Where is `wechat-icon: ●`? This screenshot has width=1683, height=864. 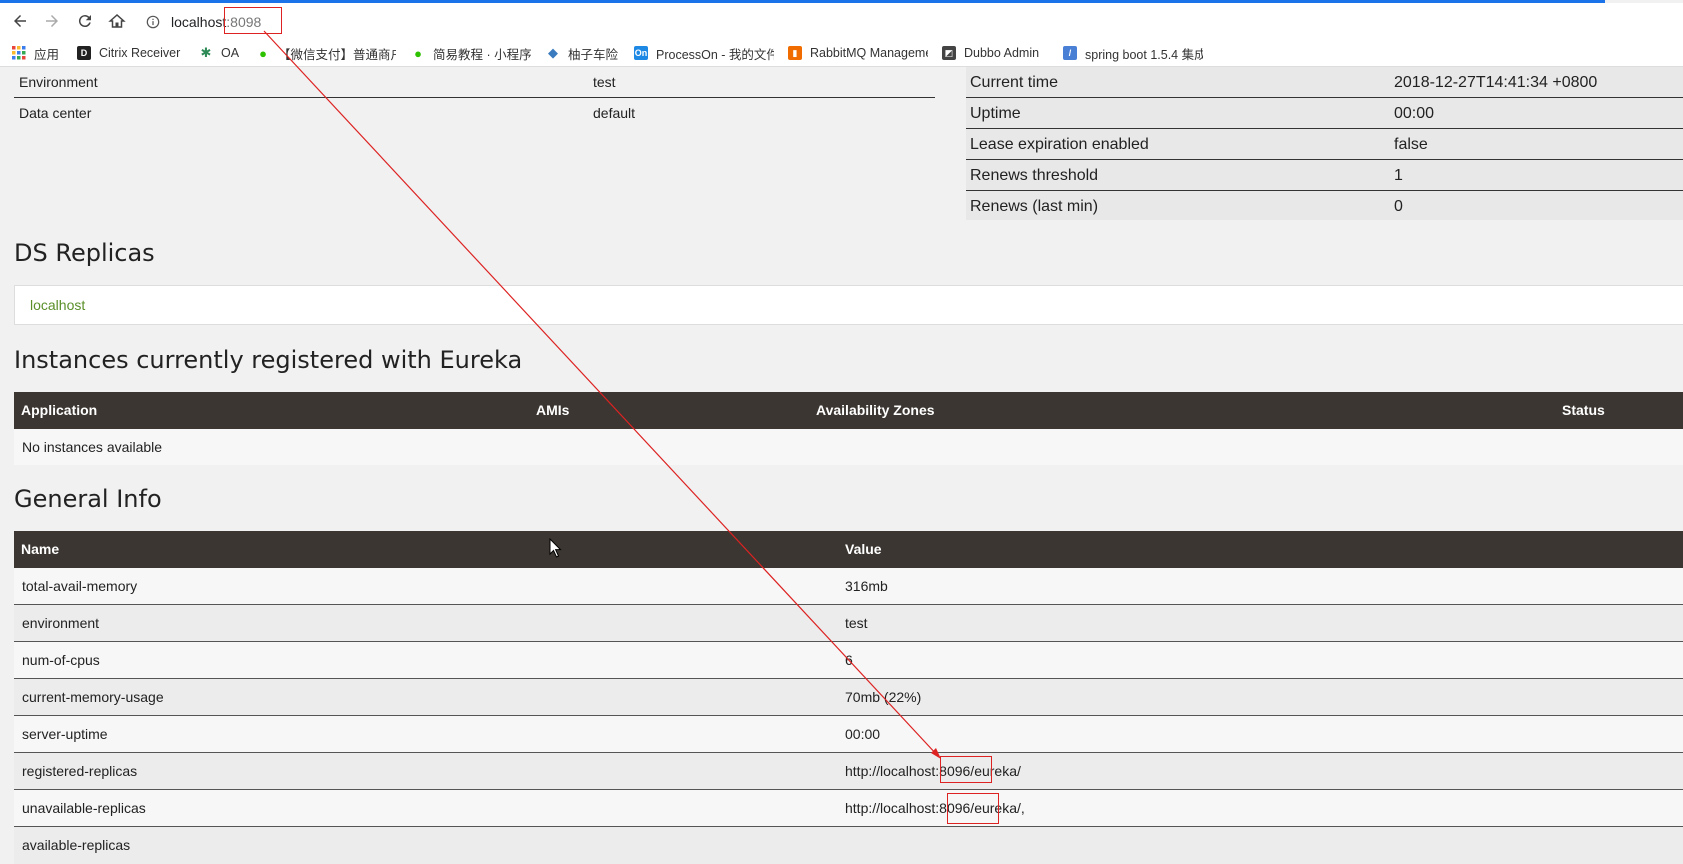
wechat-icon: ● is located at coordinates (418, 53).